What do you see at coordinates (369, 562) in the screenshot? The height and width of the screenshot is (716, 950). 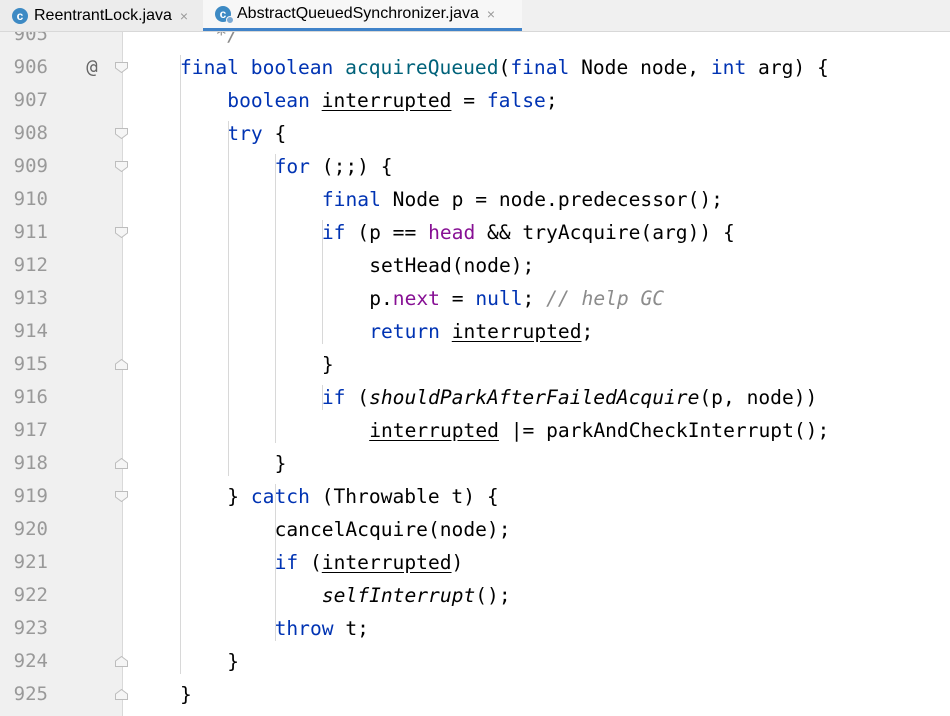 I see `code-text: if (interrupted)` at bounding box center [369, 562].